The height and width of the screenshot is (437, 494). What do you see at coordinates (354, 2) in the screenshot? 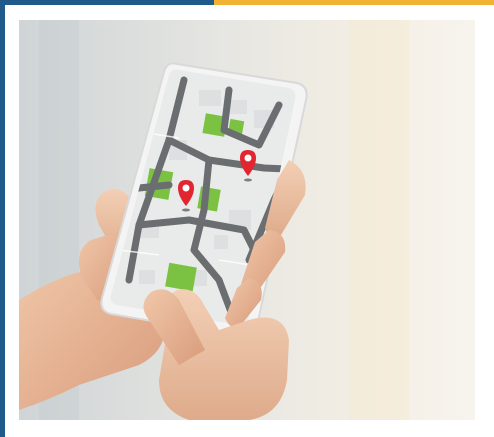
I see `frame-top-bar-yellow` at bounding box center [354, 2].